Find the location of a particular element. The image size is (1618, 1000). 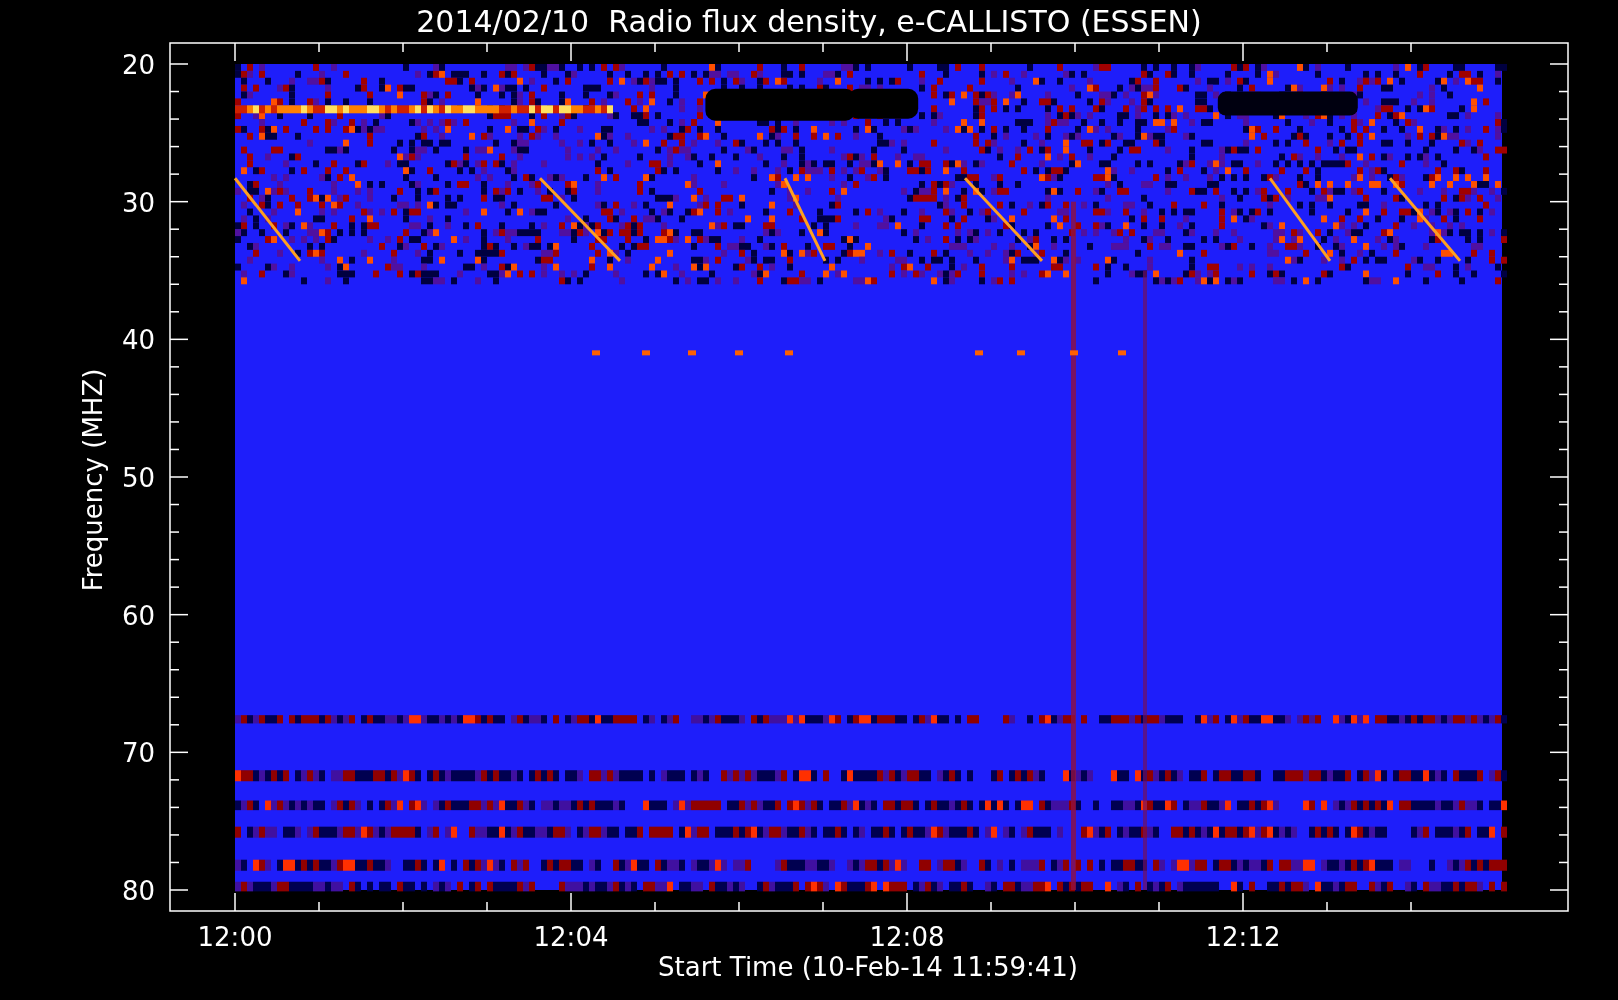

x-tick-label: 12:08 is located at coordinates (907, 937).